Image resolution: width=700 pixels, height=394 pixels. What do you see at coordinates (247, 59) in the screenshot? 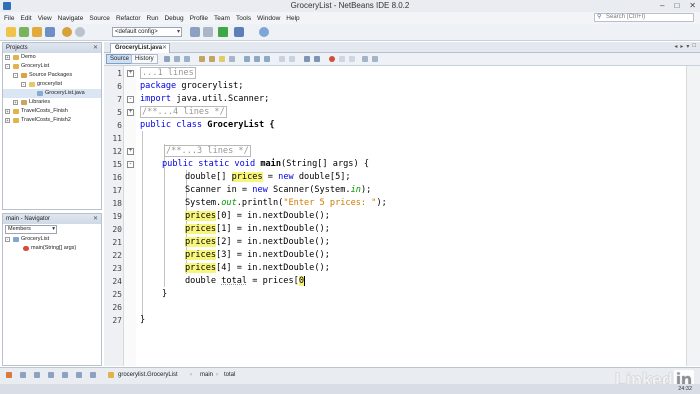
I see `prev-bookmark-icon` at bounding box center [247, 59].